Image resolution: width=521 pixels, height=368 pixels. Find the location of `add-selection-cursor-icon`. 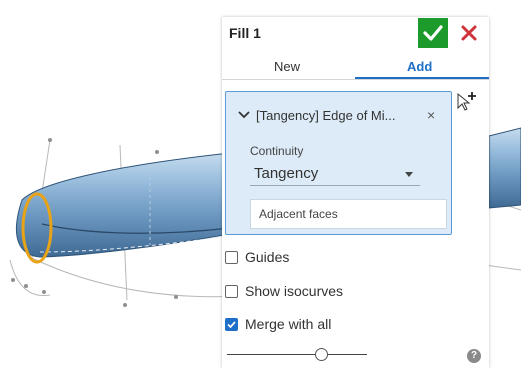

add-selection-cursor-icon is located at coordinates (467, 102).